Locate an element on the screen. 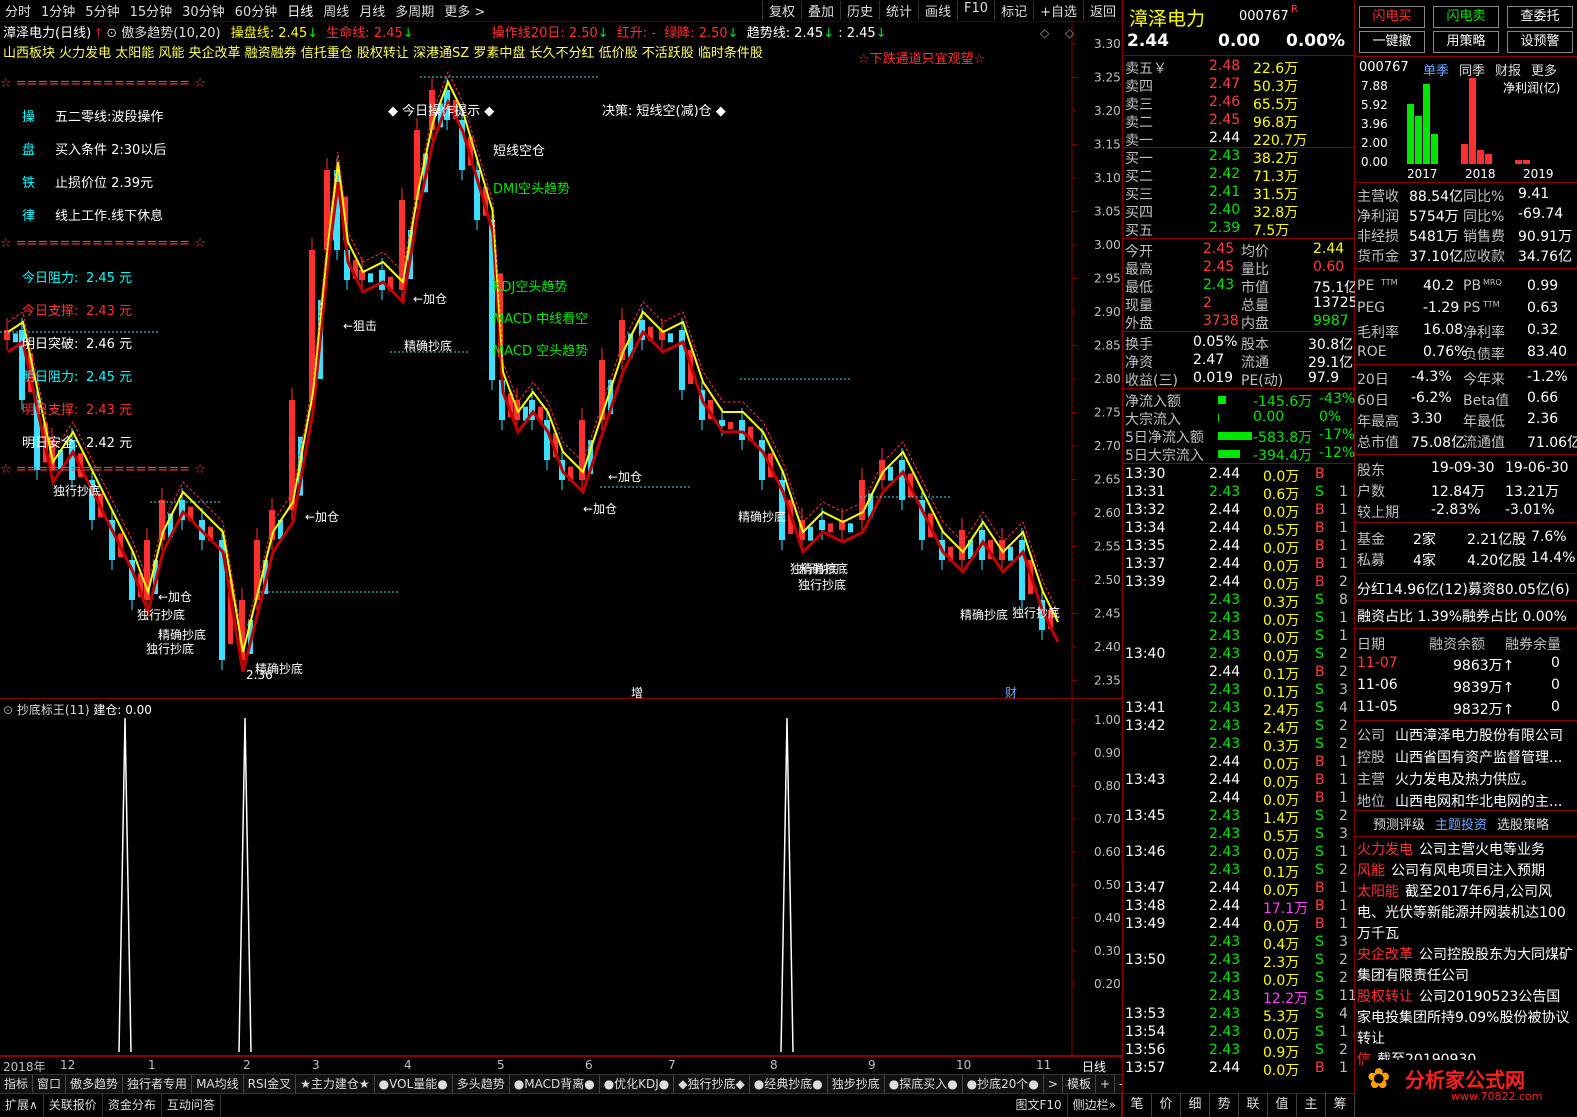 This screenshot has height=1117, width=1577. bid-row: 买二 2.42 71.3万 is located at coordinates (1238, 175).